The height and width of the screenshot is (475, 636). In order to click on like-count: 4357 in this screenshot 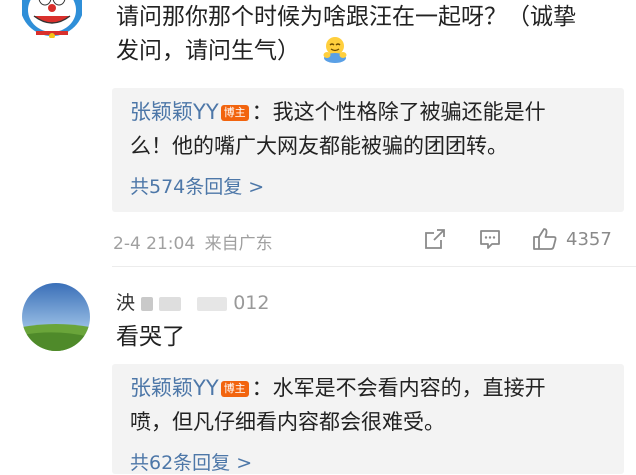, I will do `click(589, 239)`.